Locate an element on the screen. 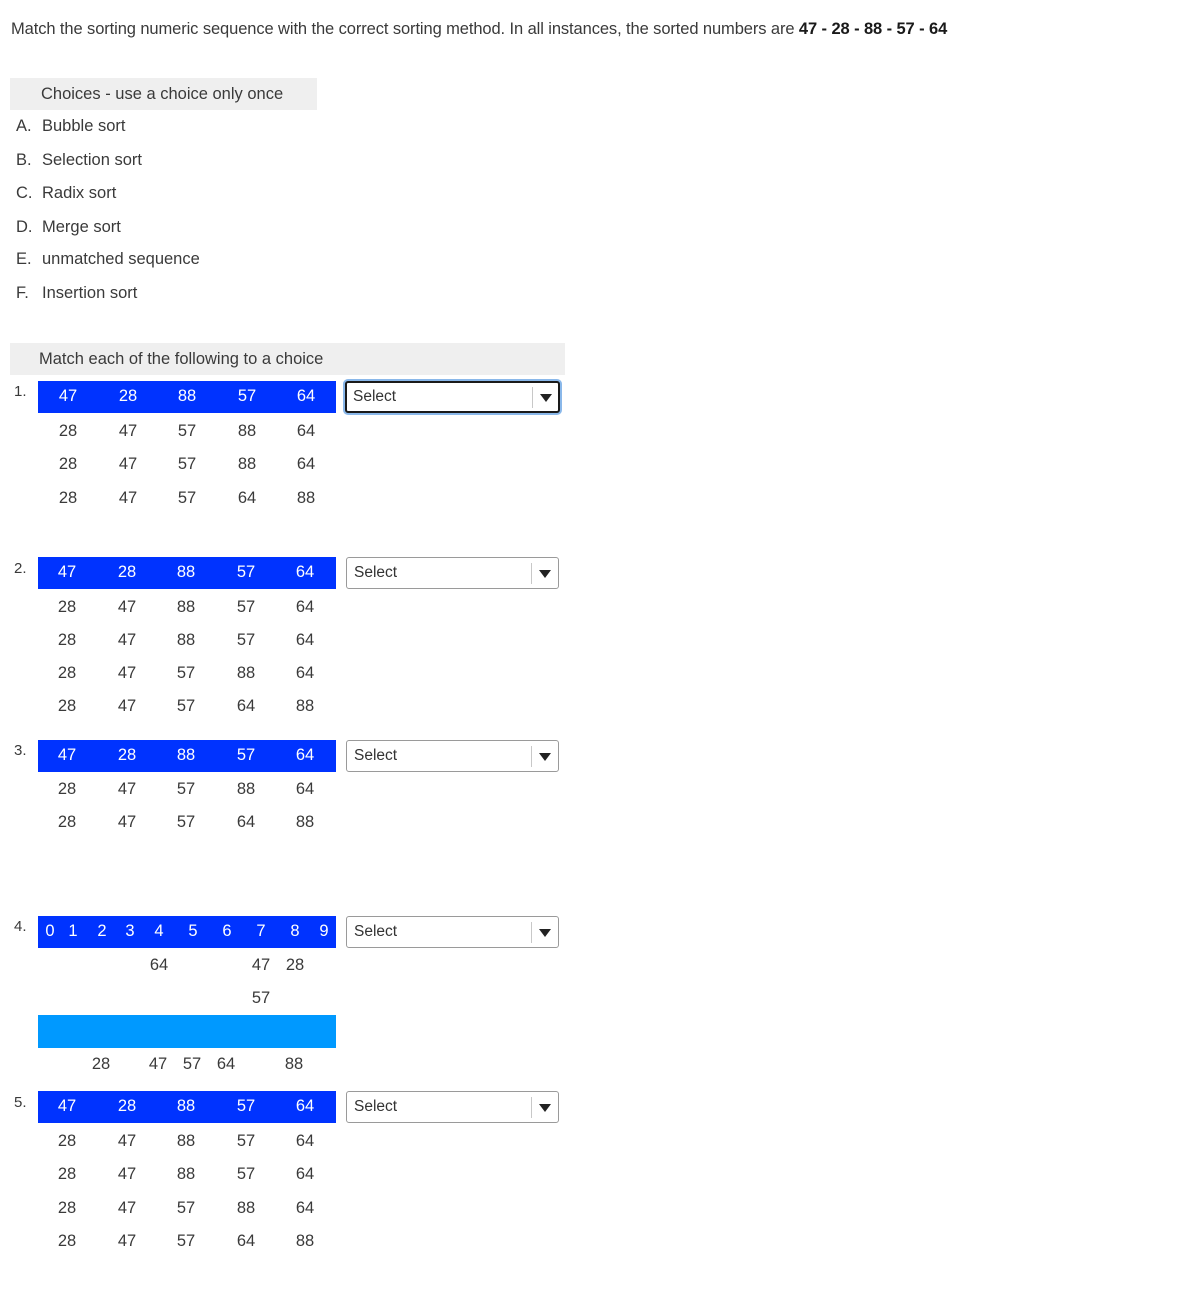 This screenshot has height=1299, width=1200. result-value: 28 is located at coordinates (101, 1064).